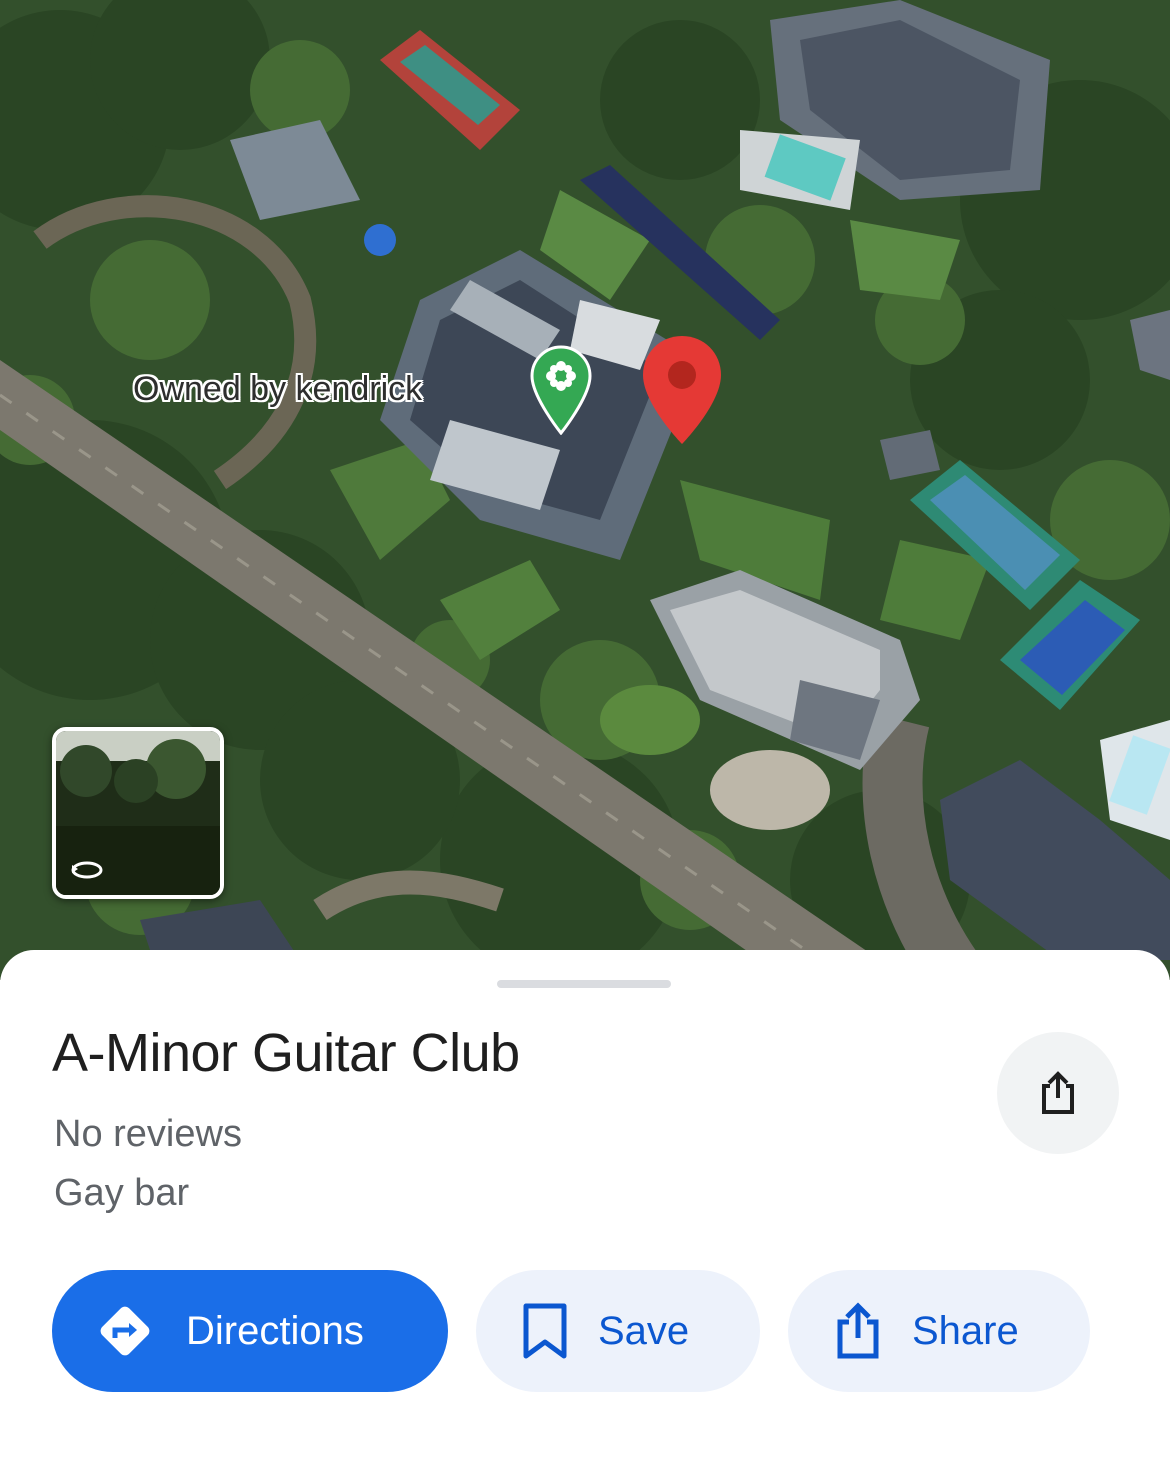 This screenshot has height=1471, width=1170. What do you see at coordinates (644, 1330) in the screenshot?
I see `save-label: Save` at bounding box center [644, 1330].